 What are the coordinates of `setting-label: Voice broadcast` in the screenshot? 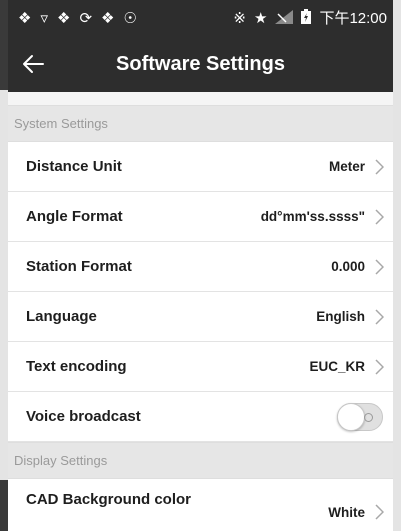 It's located at (83, 416).